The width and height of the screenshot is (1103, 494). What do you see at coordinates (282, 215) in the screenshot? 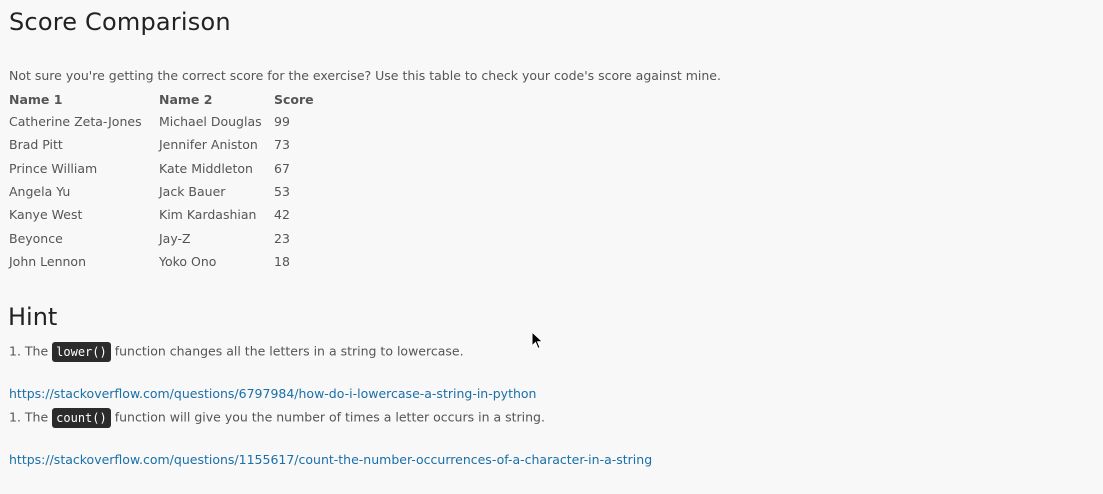
I see `cell-score: 42` at bounding box center [282, 215].